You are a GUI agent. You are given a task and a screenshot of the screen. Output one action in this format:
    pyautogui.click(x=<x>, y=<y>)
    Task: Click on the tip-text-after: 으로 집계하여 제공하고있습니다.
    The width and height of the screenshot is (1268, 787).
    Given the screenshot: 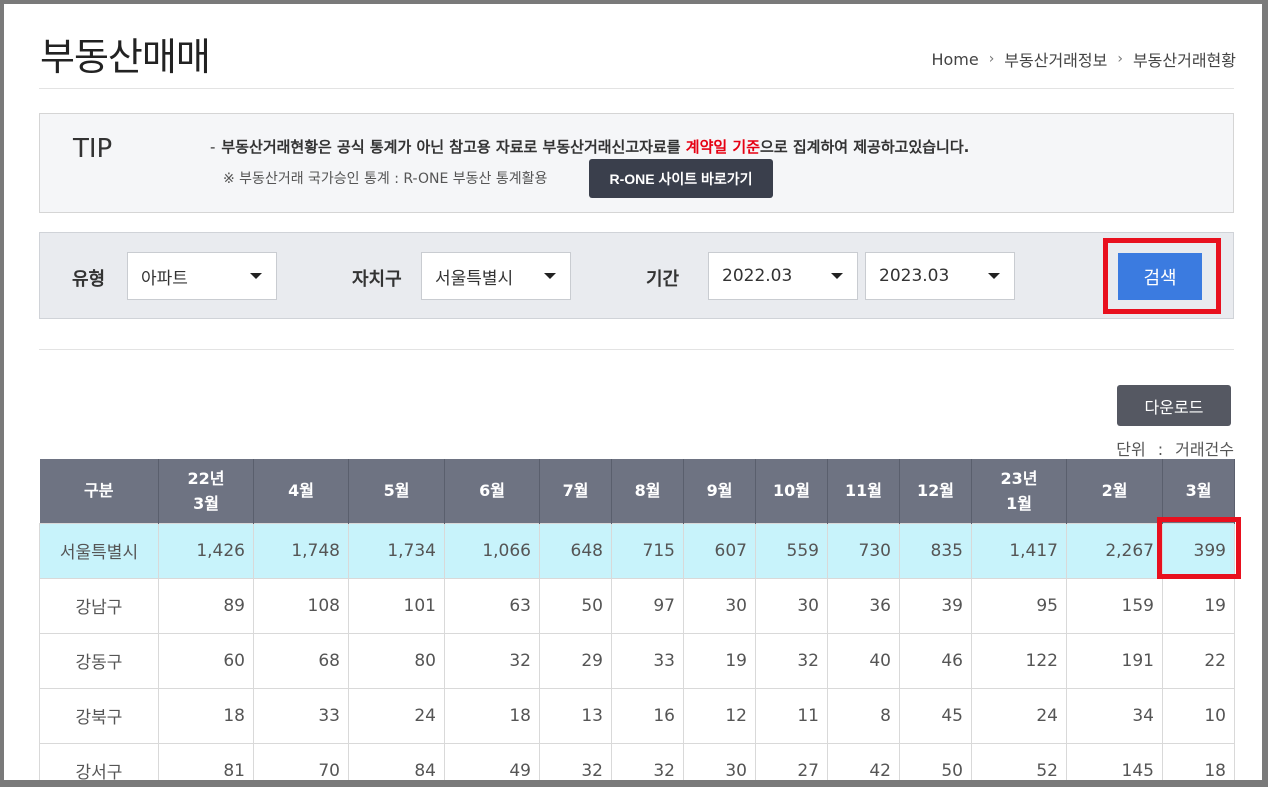 What is the action you would take?
    pyautogui.click(x=865, y=147)
    